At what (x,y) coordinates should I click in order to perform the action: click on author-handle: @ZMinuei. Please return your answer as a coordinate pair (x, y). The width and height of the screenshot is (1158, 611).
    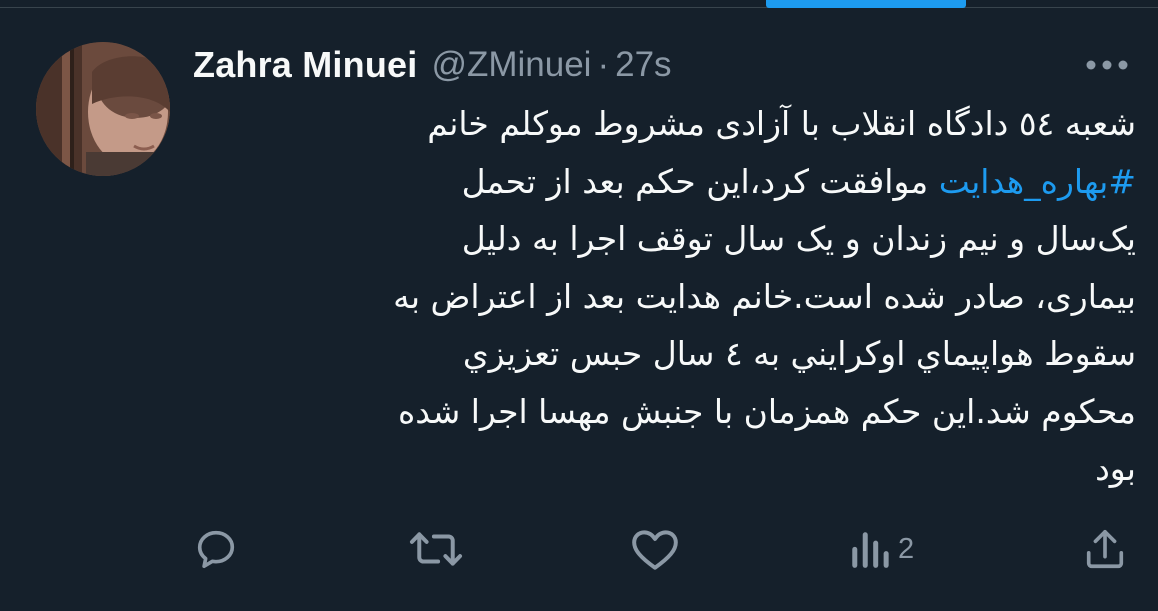
    Looking at the image, I should click on (511, 65).